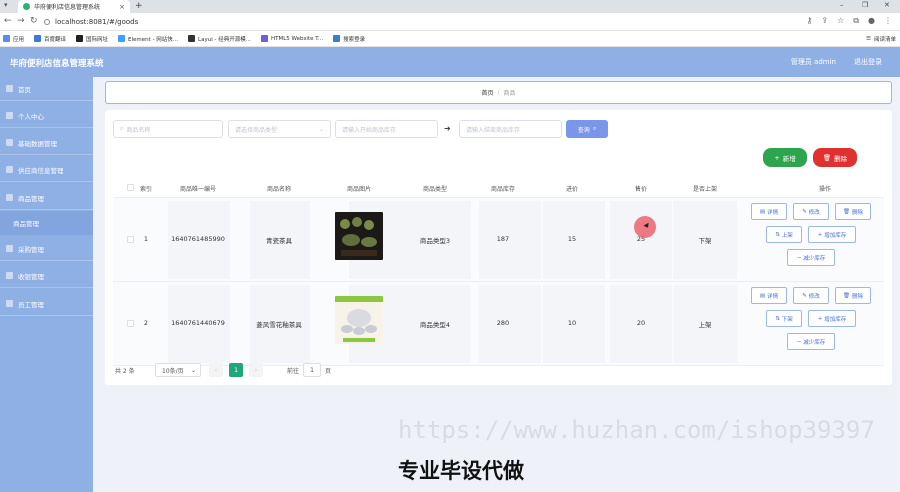 This screenshot has width=900, height=492. I want to click on search-button: 查询 ⌕, so click(587, 129).